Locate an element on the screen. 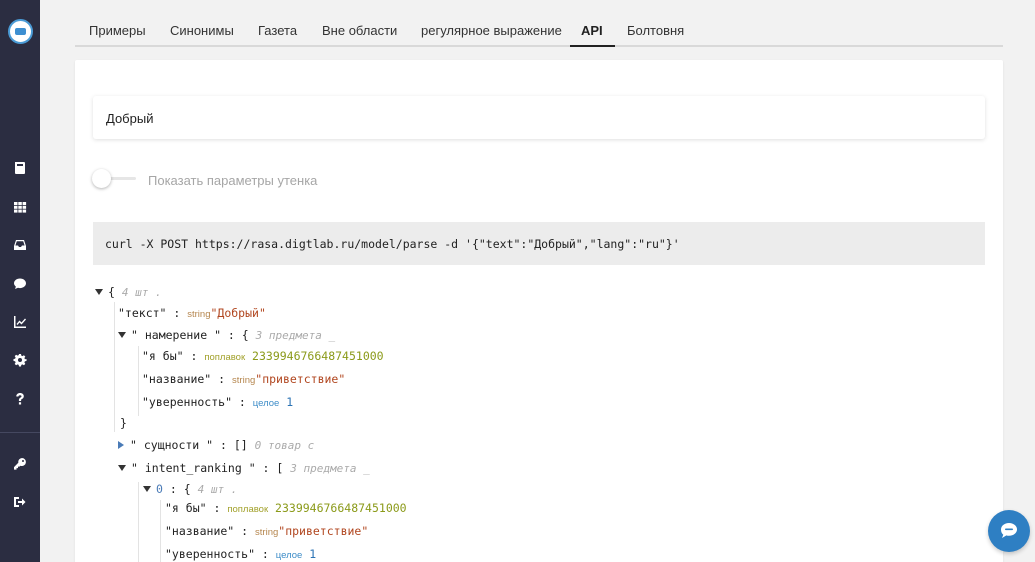 Image resolution: width=1035 pixels, height=562 pixels. query-input: Добрый is located at coordinates (539, 117).